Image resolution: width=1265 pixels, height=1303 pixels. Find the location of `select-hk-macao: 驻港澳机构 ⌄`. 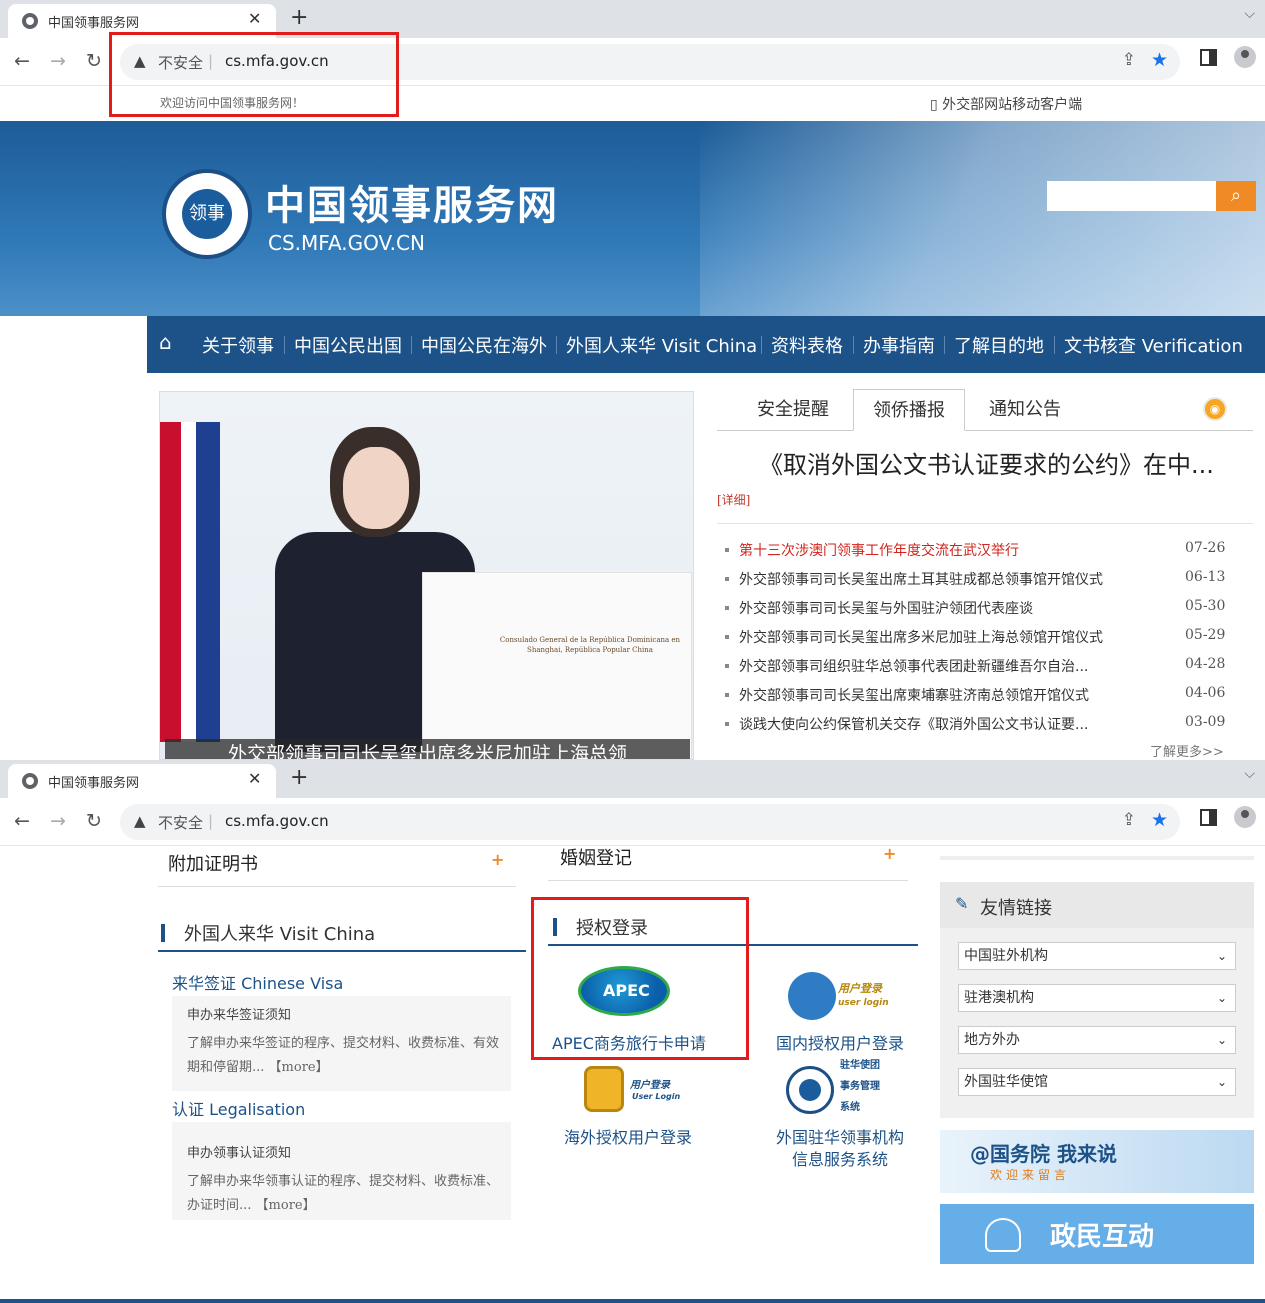

select-hk-macao: 驻港澳机构 ⌄ is located at coordinates (1097, 998).